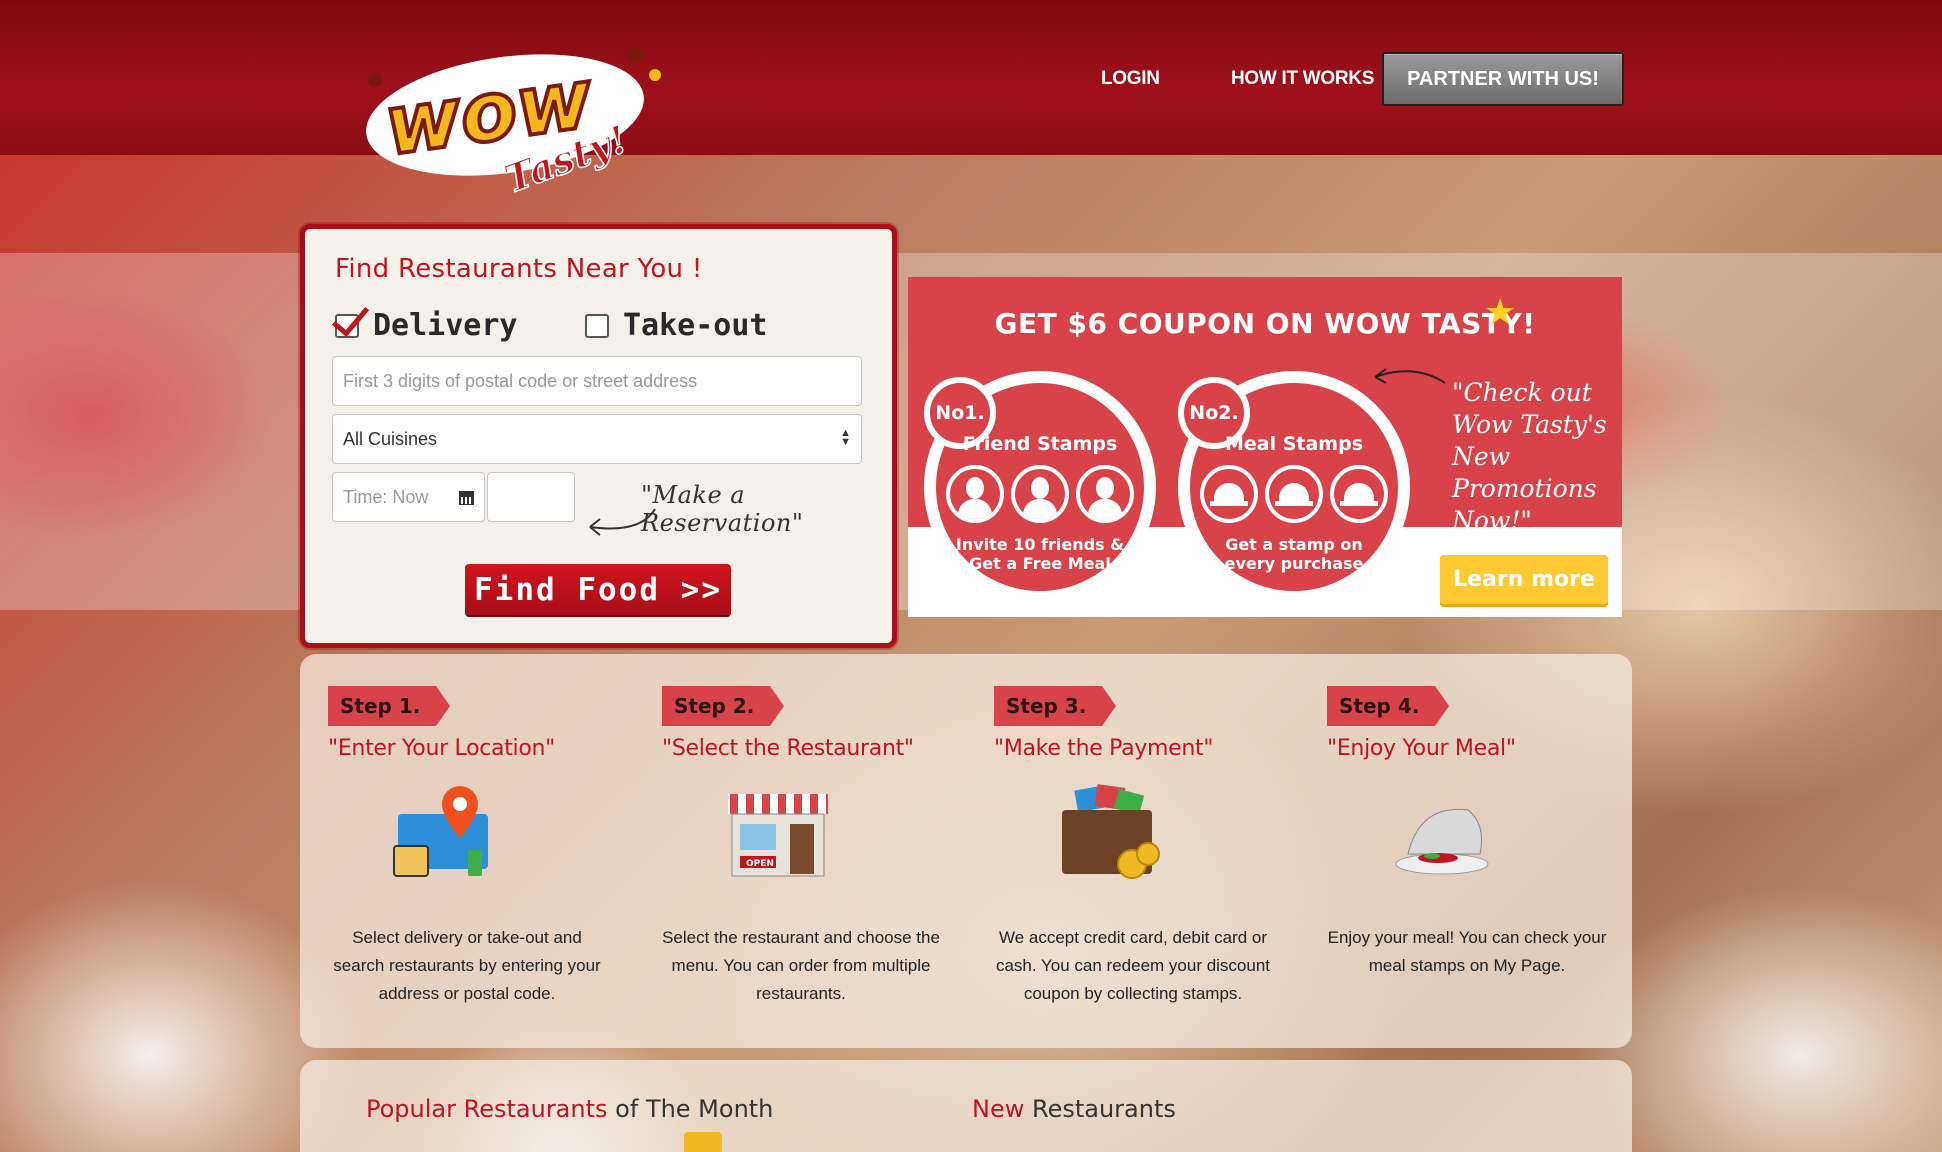 The width and height of the screenshot is (1942, 1152). I want to click on step-1: Step 1. "Enter Your Location", so click(483, 723).